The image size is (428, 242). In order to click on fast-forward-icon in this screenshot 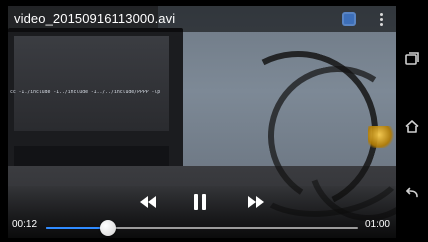, I will do `click(256, 202)`.